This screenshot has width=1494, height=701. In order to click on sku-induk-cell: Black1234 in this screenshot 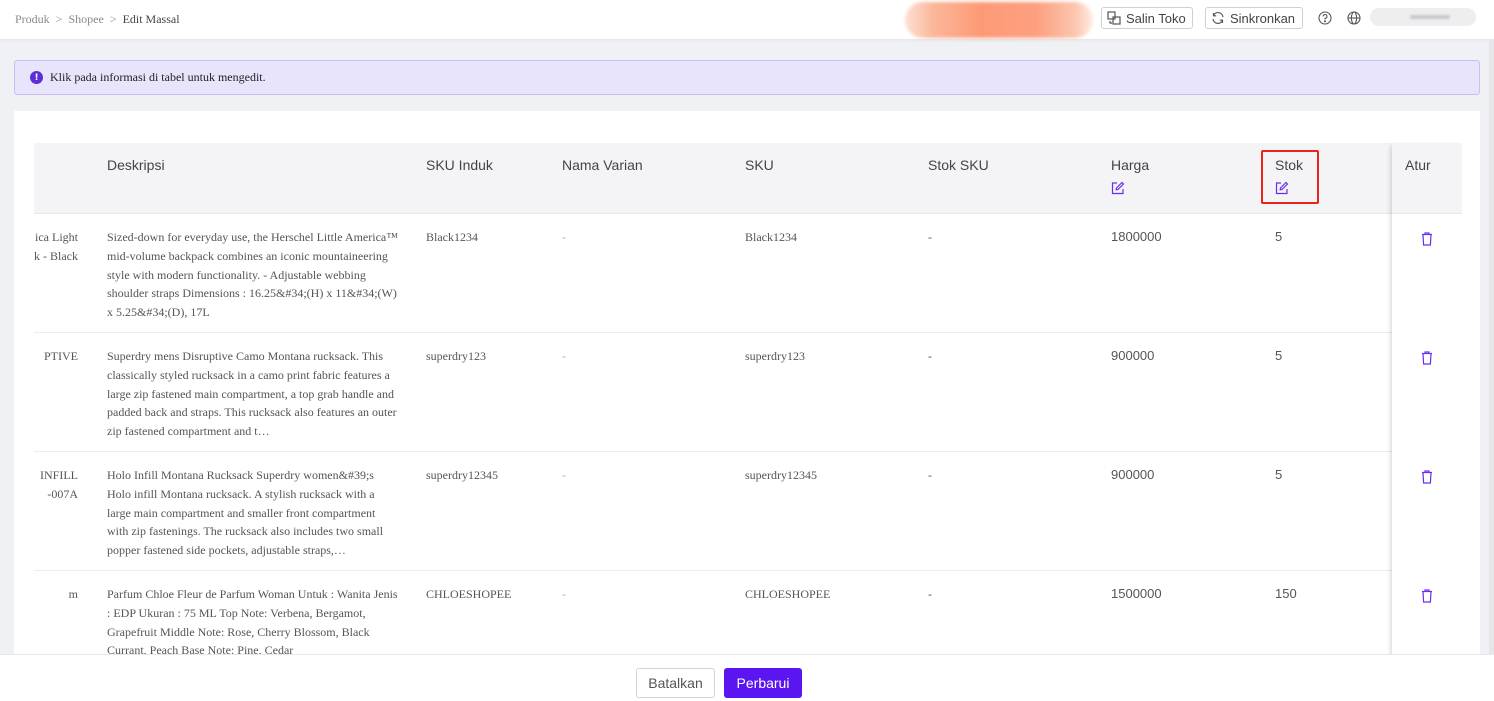, I will do `click(452, 237)`.